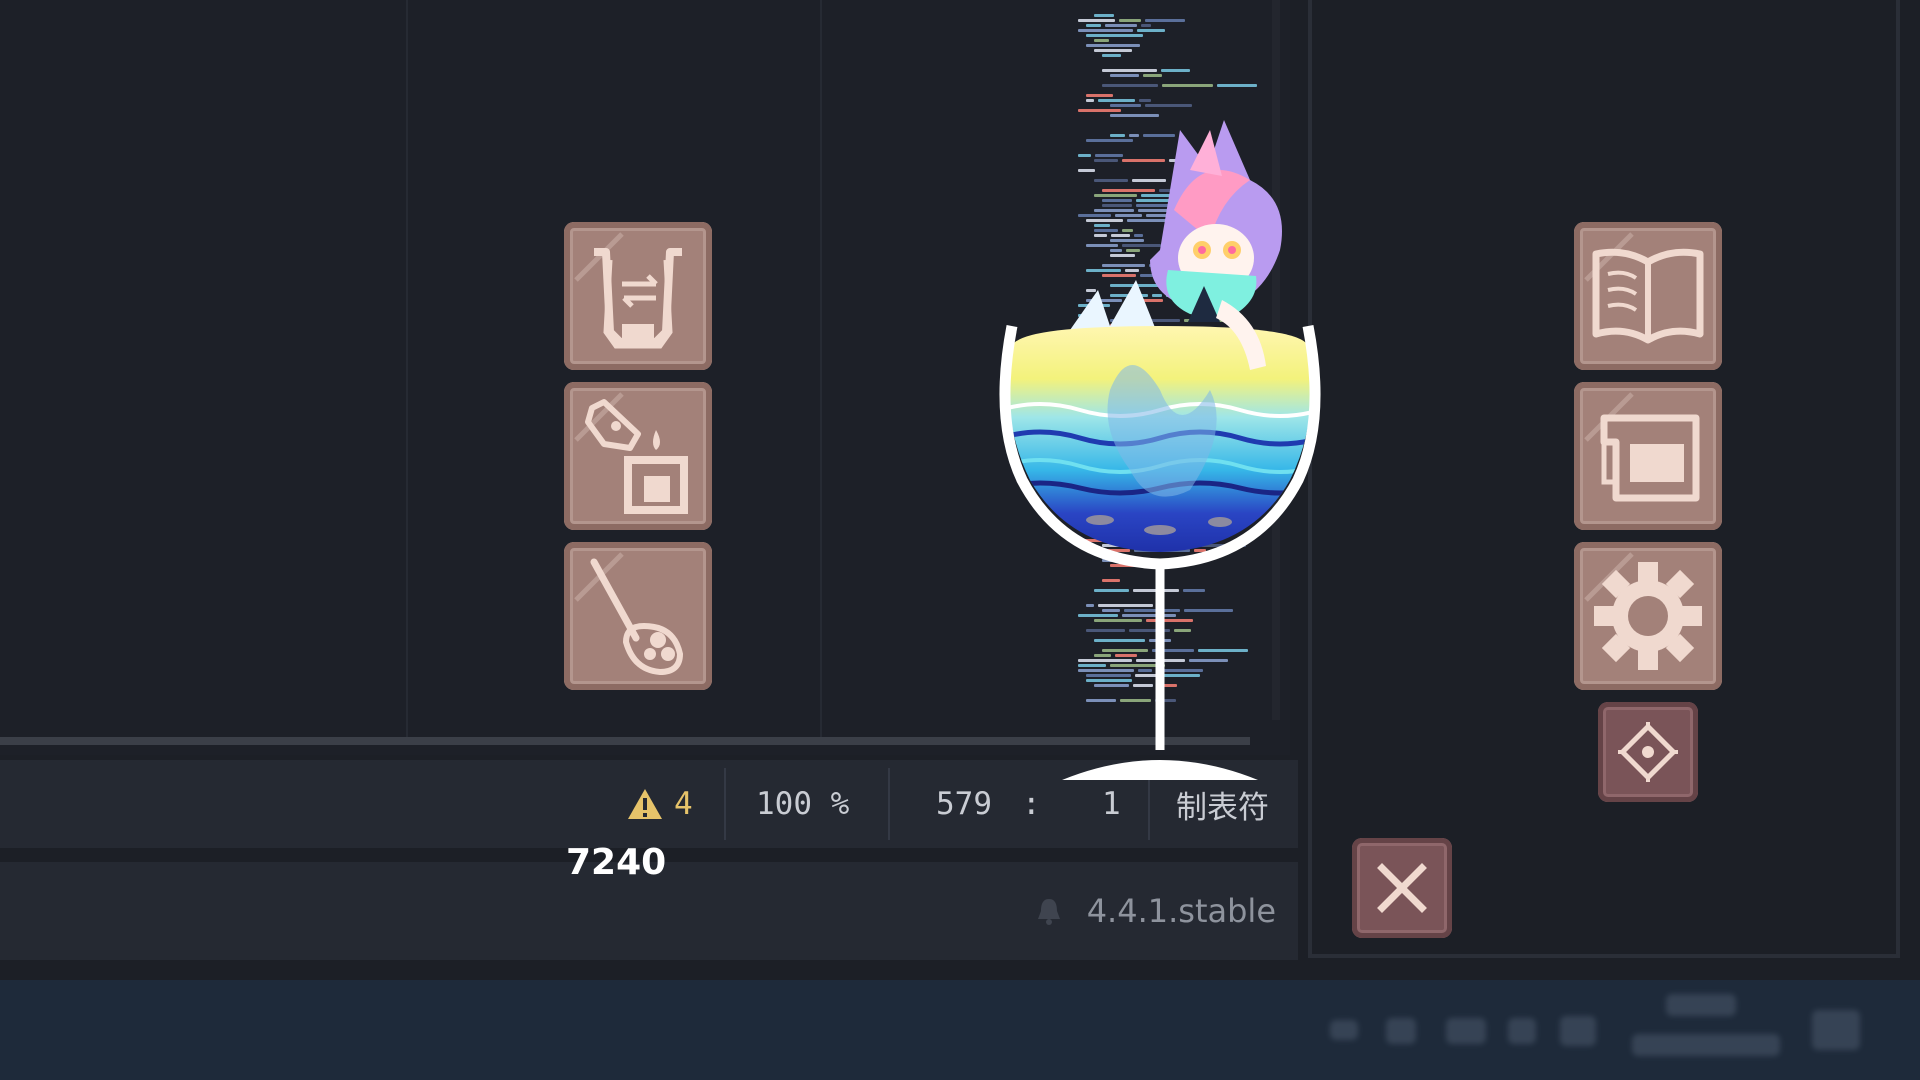 The height and width of the screenshot is (1080, 1920). Describe the element at coordinates (1644, 288) in the screenshot. I see `book-icon` at that location.